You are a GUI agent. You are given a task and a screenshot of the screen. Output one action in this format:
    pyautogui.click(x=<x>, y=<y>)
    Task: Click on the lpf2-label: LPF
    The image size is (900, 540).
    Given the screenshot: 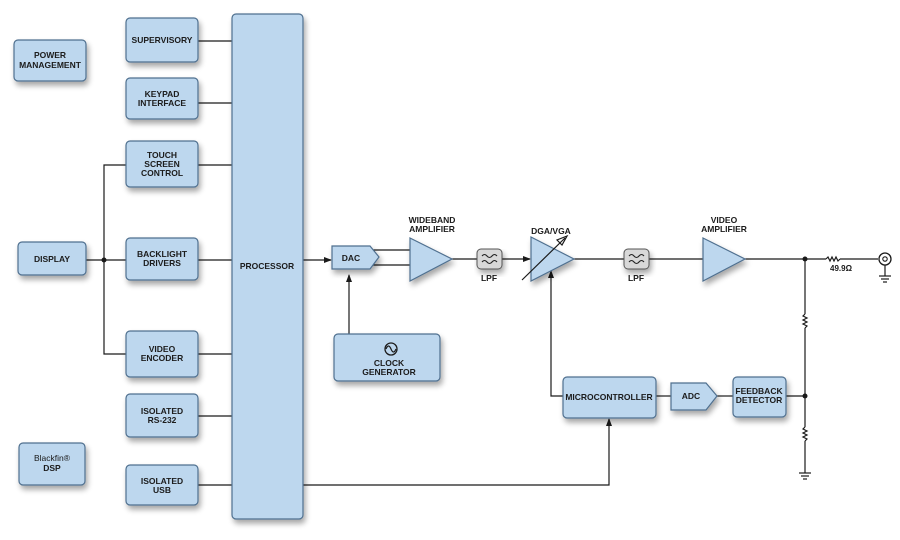 What is the action you would take?
    pyautogui.click(x=636, y=278)
    